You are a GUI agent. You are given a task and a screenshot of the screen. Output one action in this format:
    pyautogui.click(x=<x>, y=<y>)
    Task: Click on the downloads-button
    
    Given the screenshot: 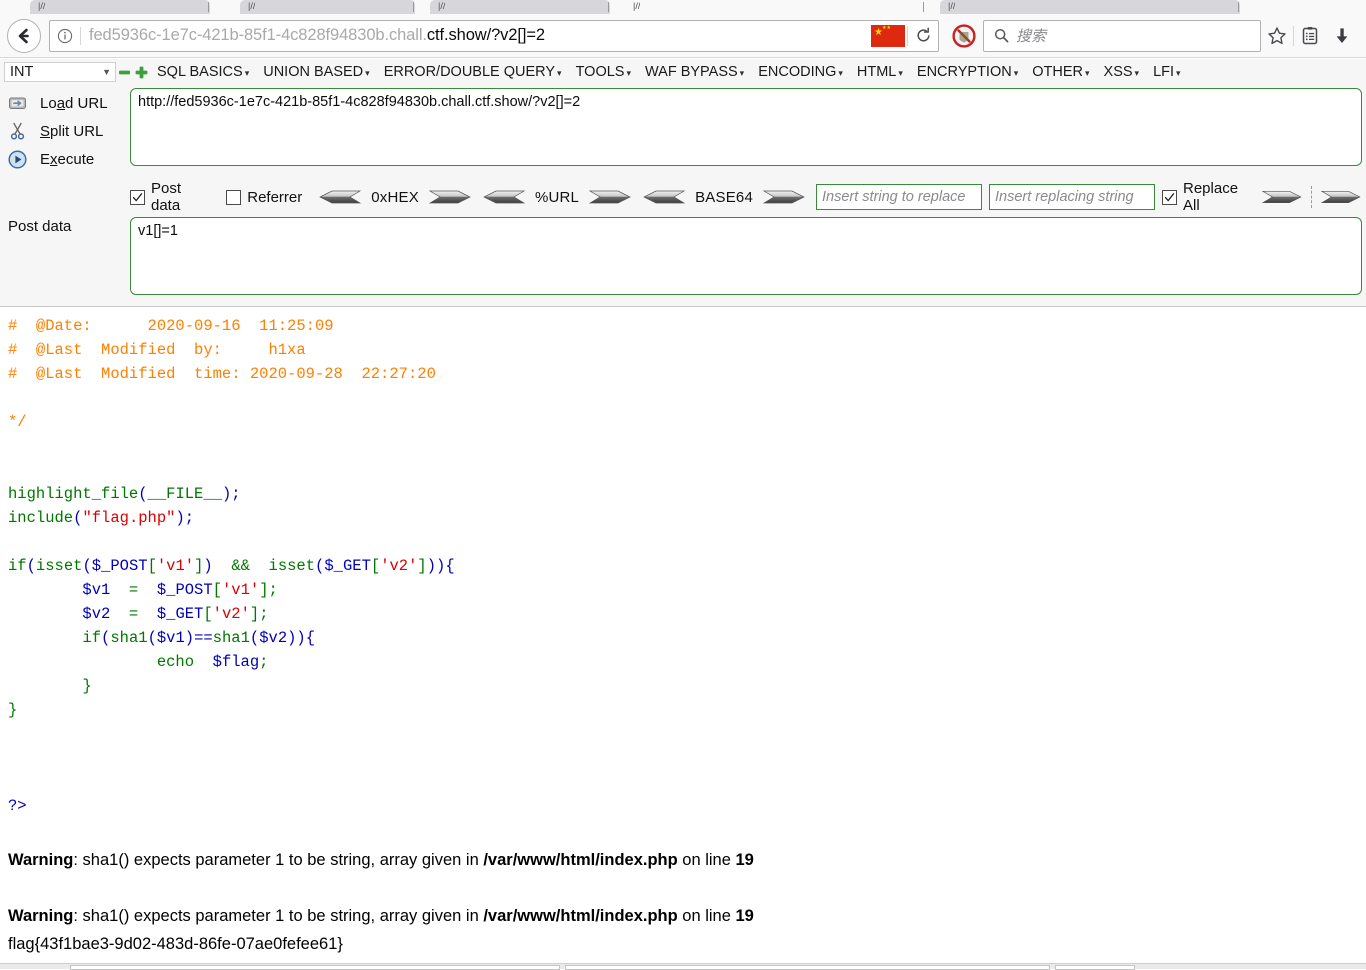 What is the action you would take?
    pyautogui.click(x=1342, y=36)
    